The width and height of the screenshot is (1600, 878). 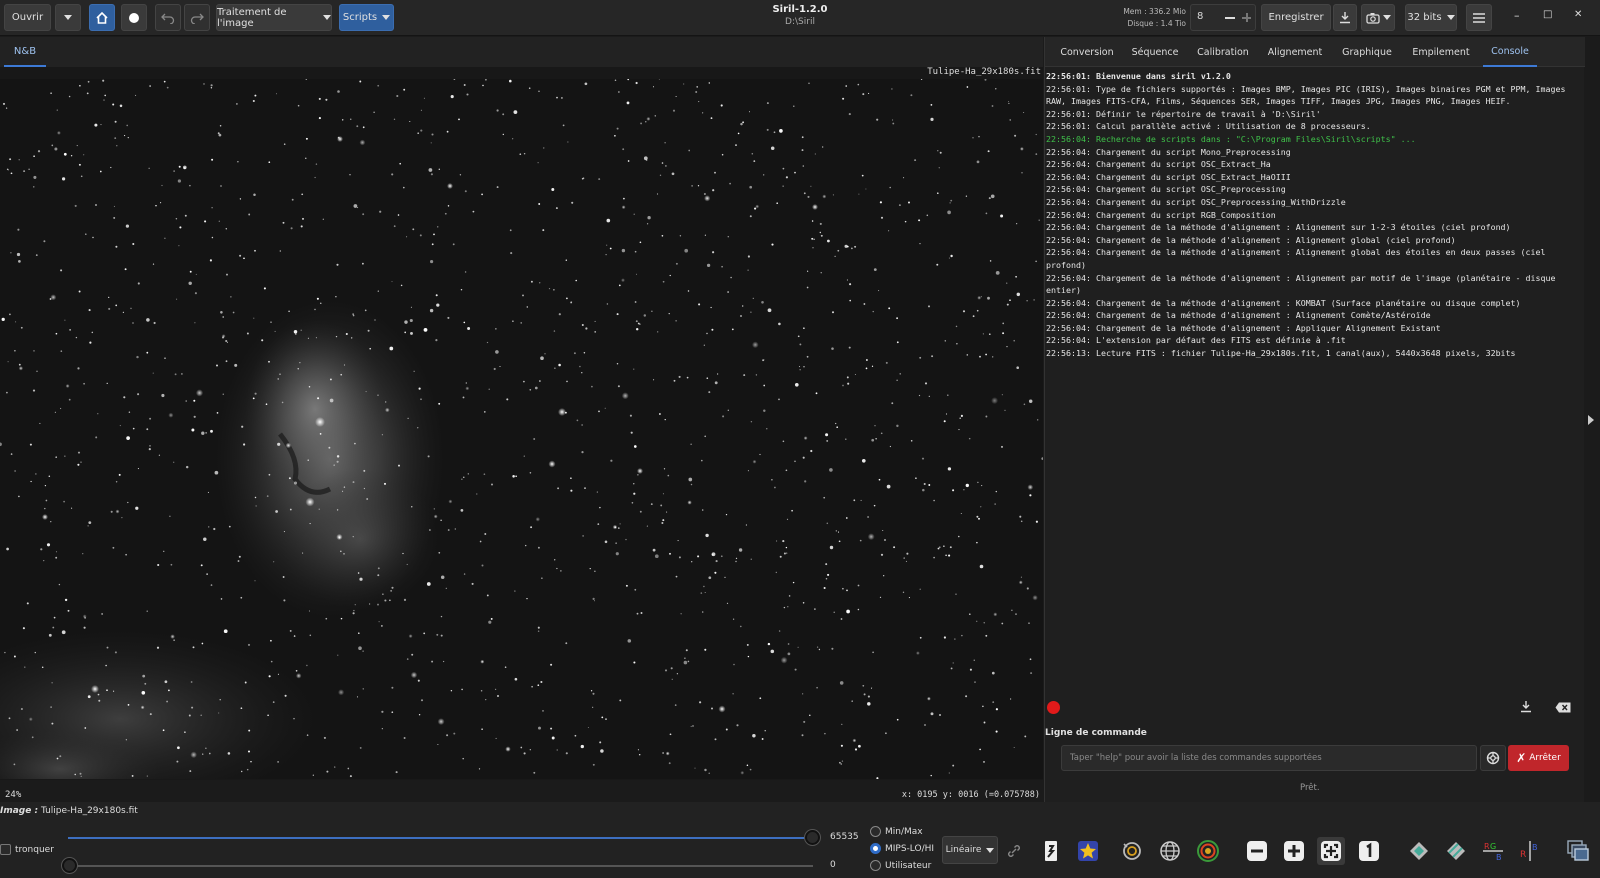 What do you see at coordinates (875, 848) in the screenshot?
I see `radio-mips-dot` at bounding box center [875, 848].